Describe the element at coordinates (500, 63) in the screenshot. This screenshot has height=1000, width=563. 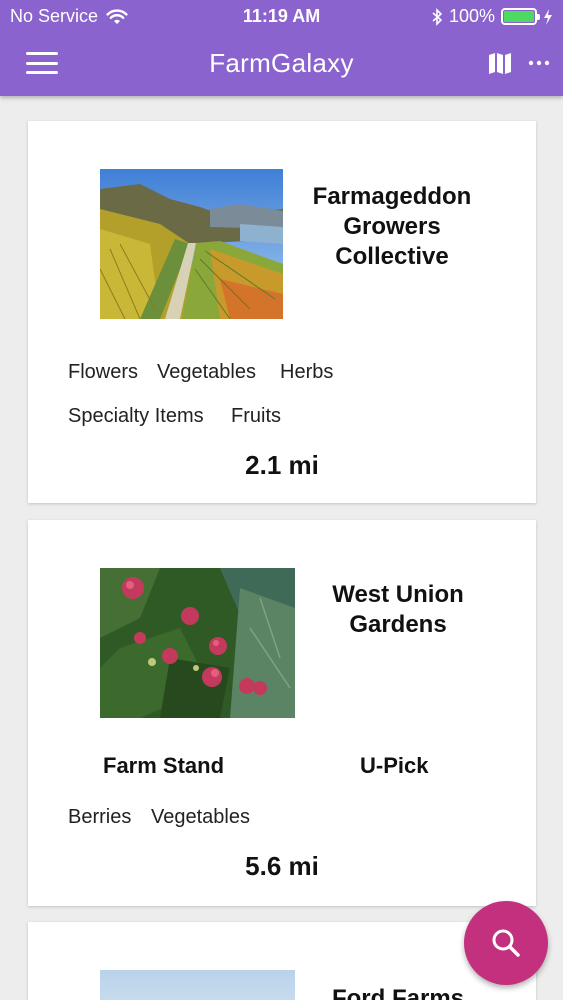
I see `map-icon` at that location.